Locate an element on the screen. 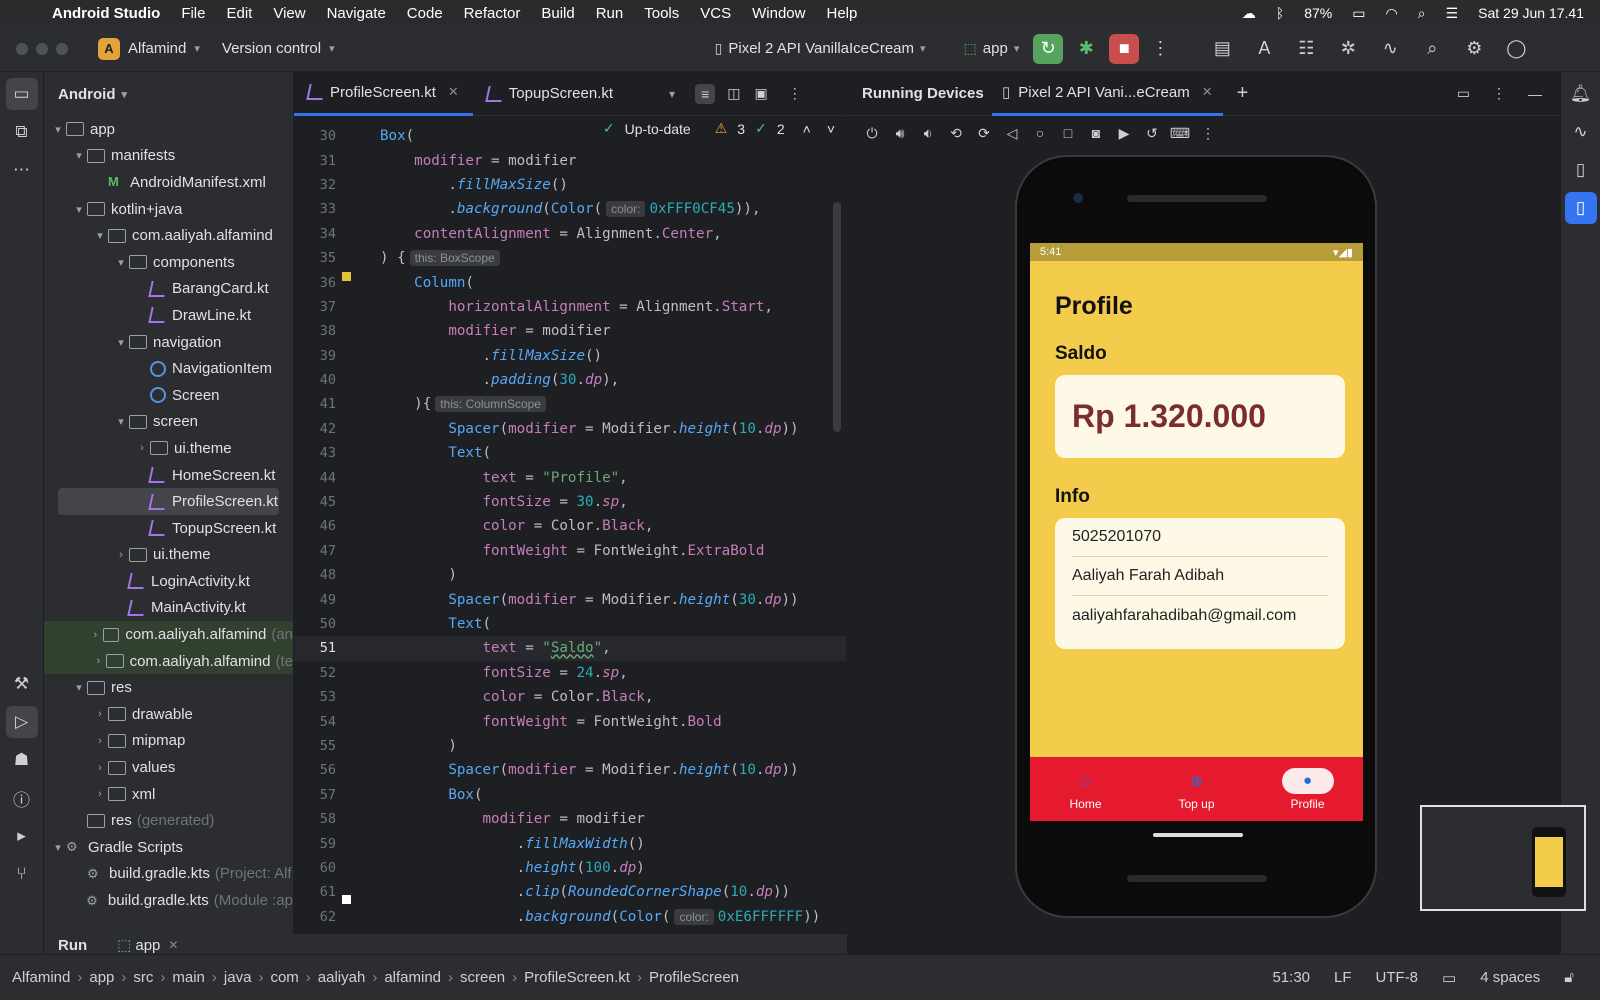  line-number: 57 is located at coordinates (322, 795).